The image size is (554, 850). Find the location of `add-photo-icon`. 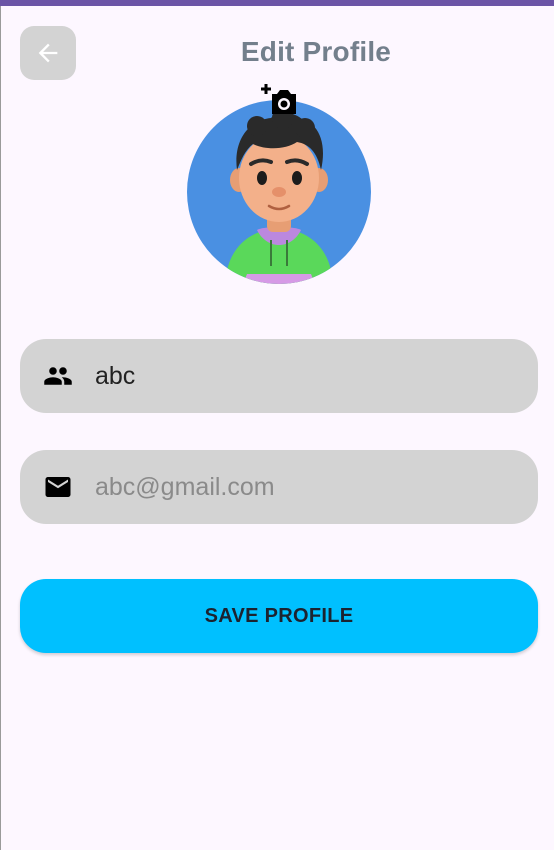

add-photo-icon is located at coordinates (278, 99).